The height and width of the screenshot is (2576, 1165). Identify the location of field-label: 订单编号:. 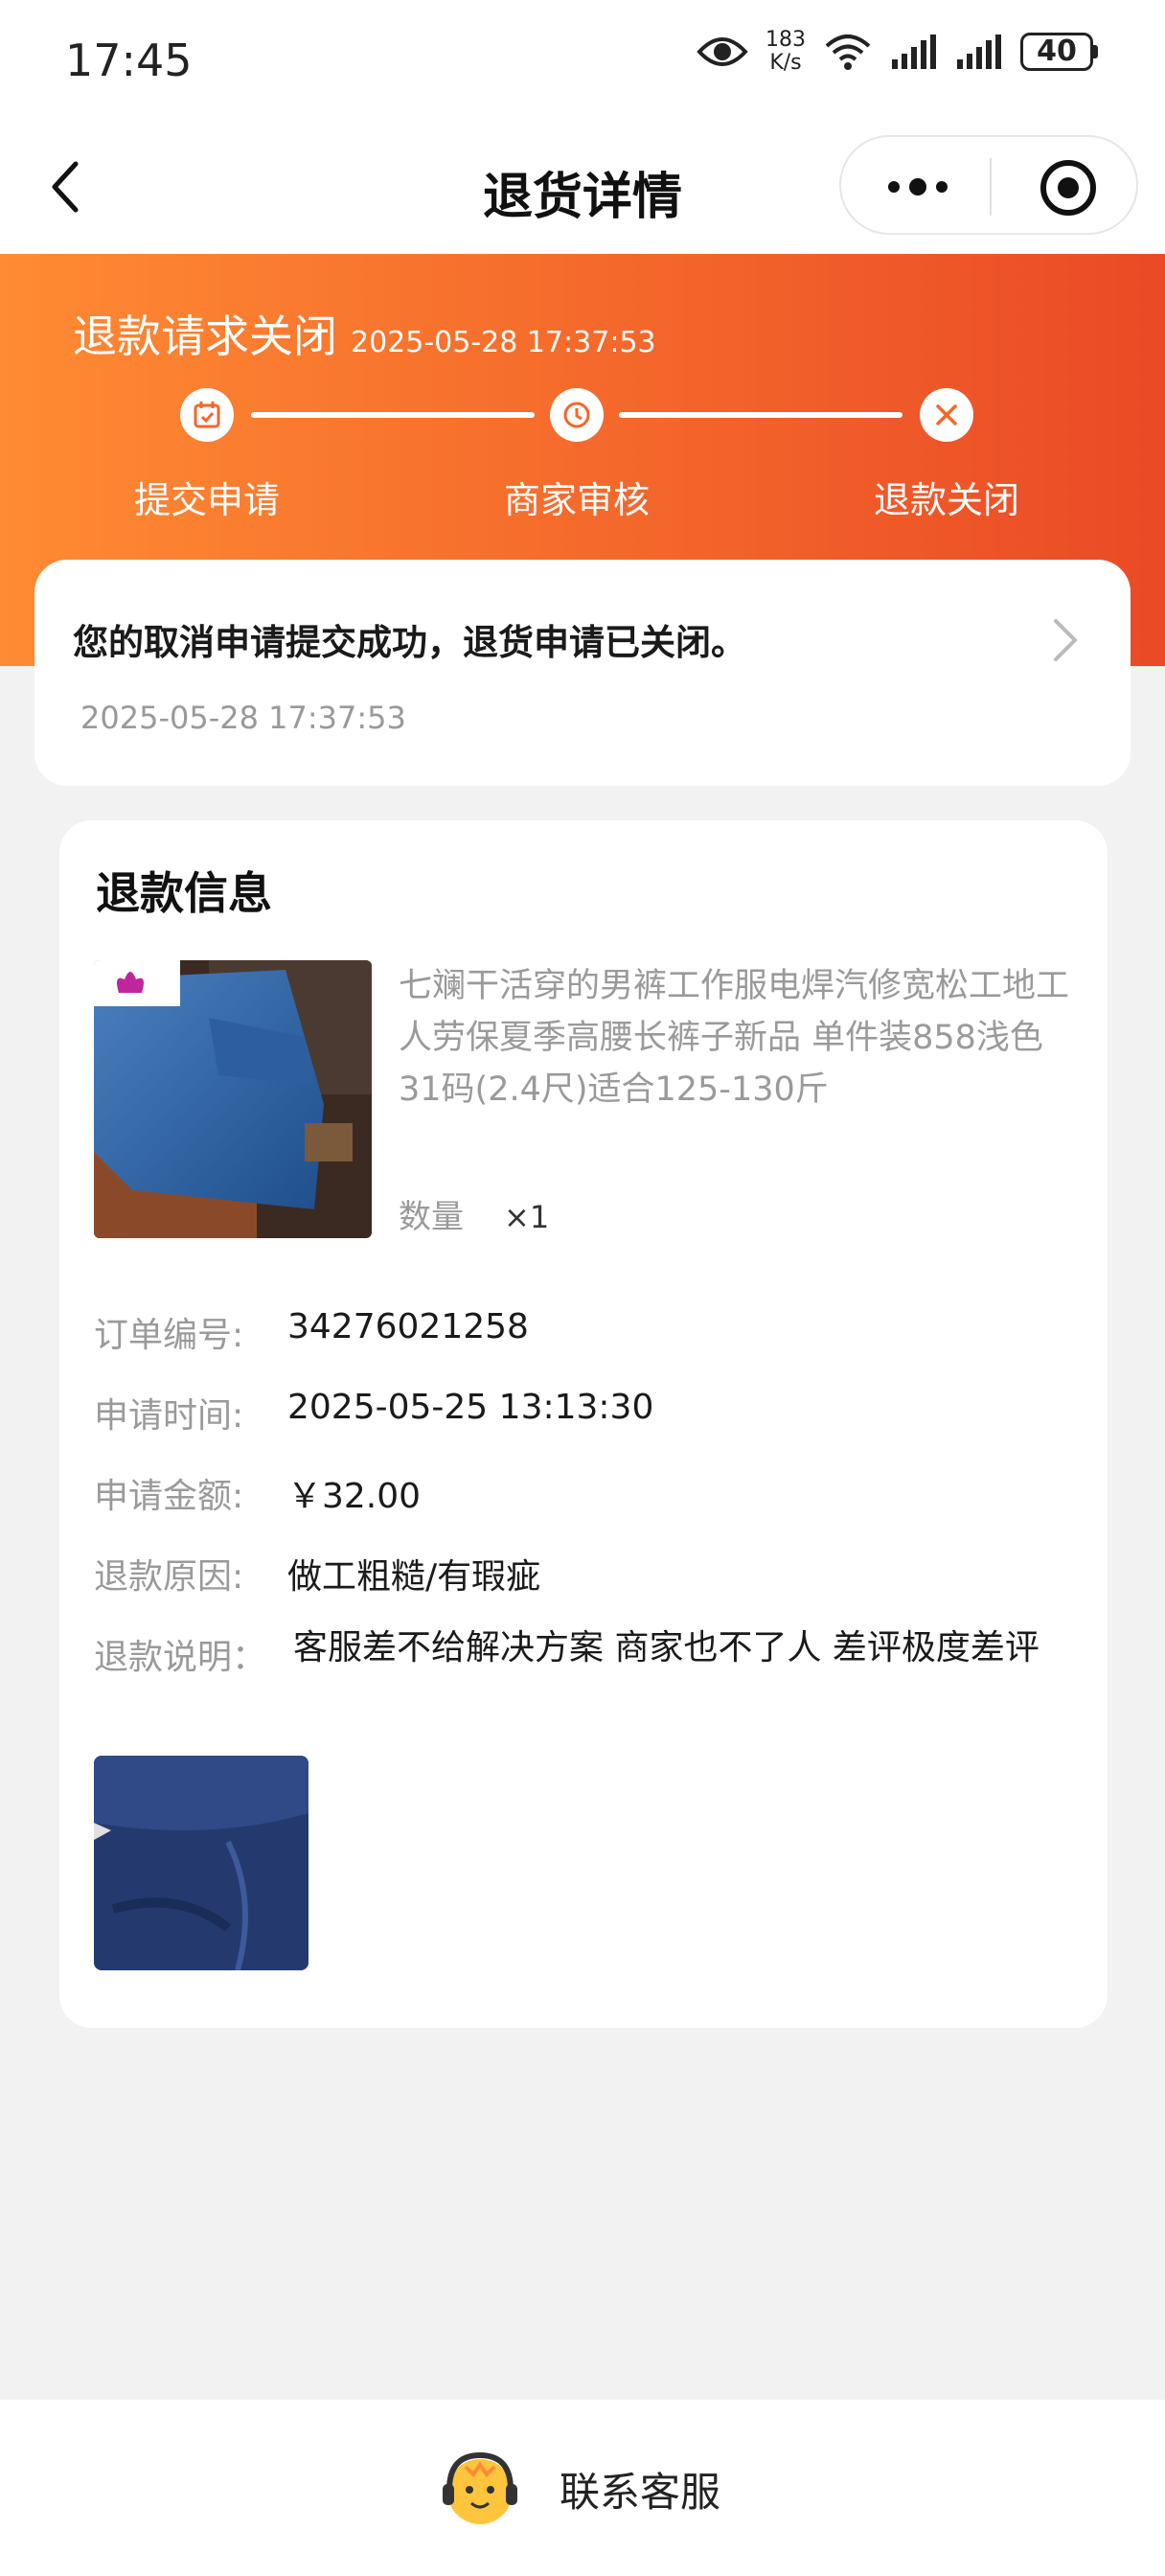
(169, 1335).